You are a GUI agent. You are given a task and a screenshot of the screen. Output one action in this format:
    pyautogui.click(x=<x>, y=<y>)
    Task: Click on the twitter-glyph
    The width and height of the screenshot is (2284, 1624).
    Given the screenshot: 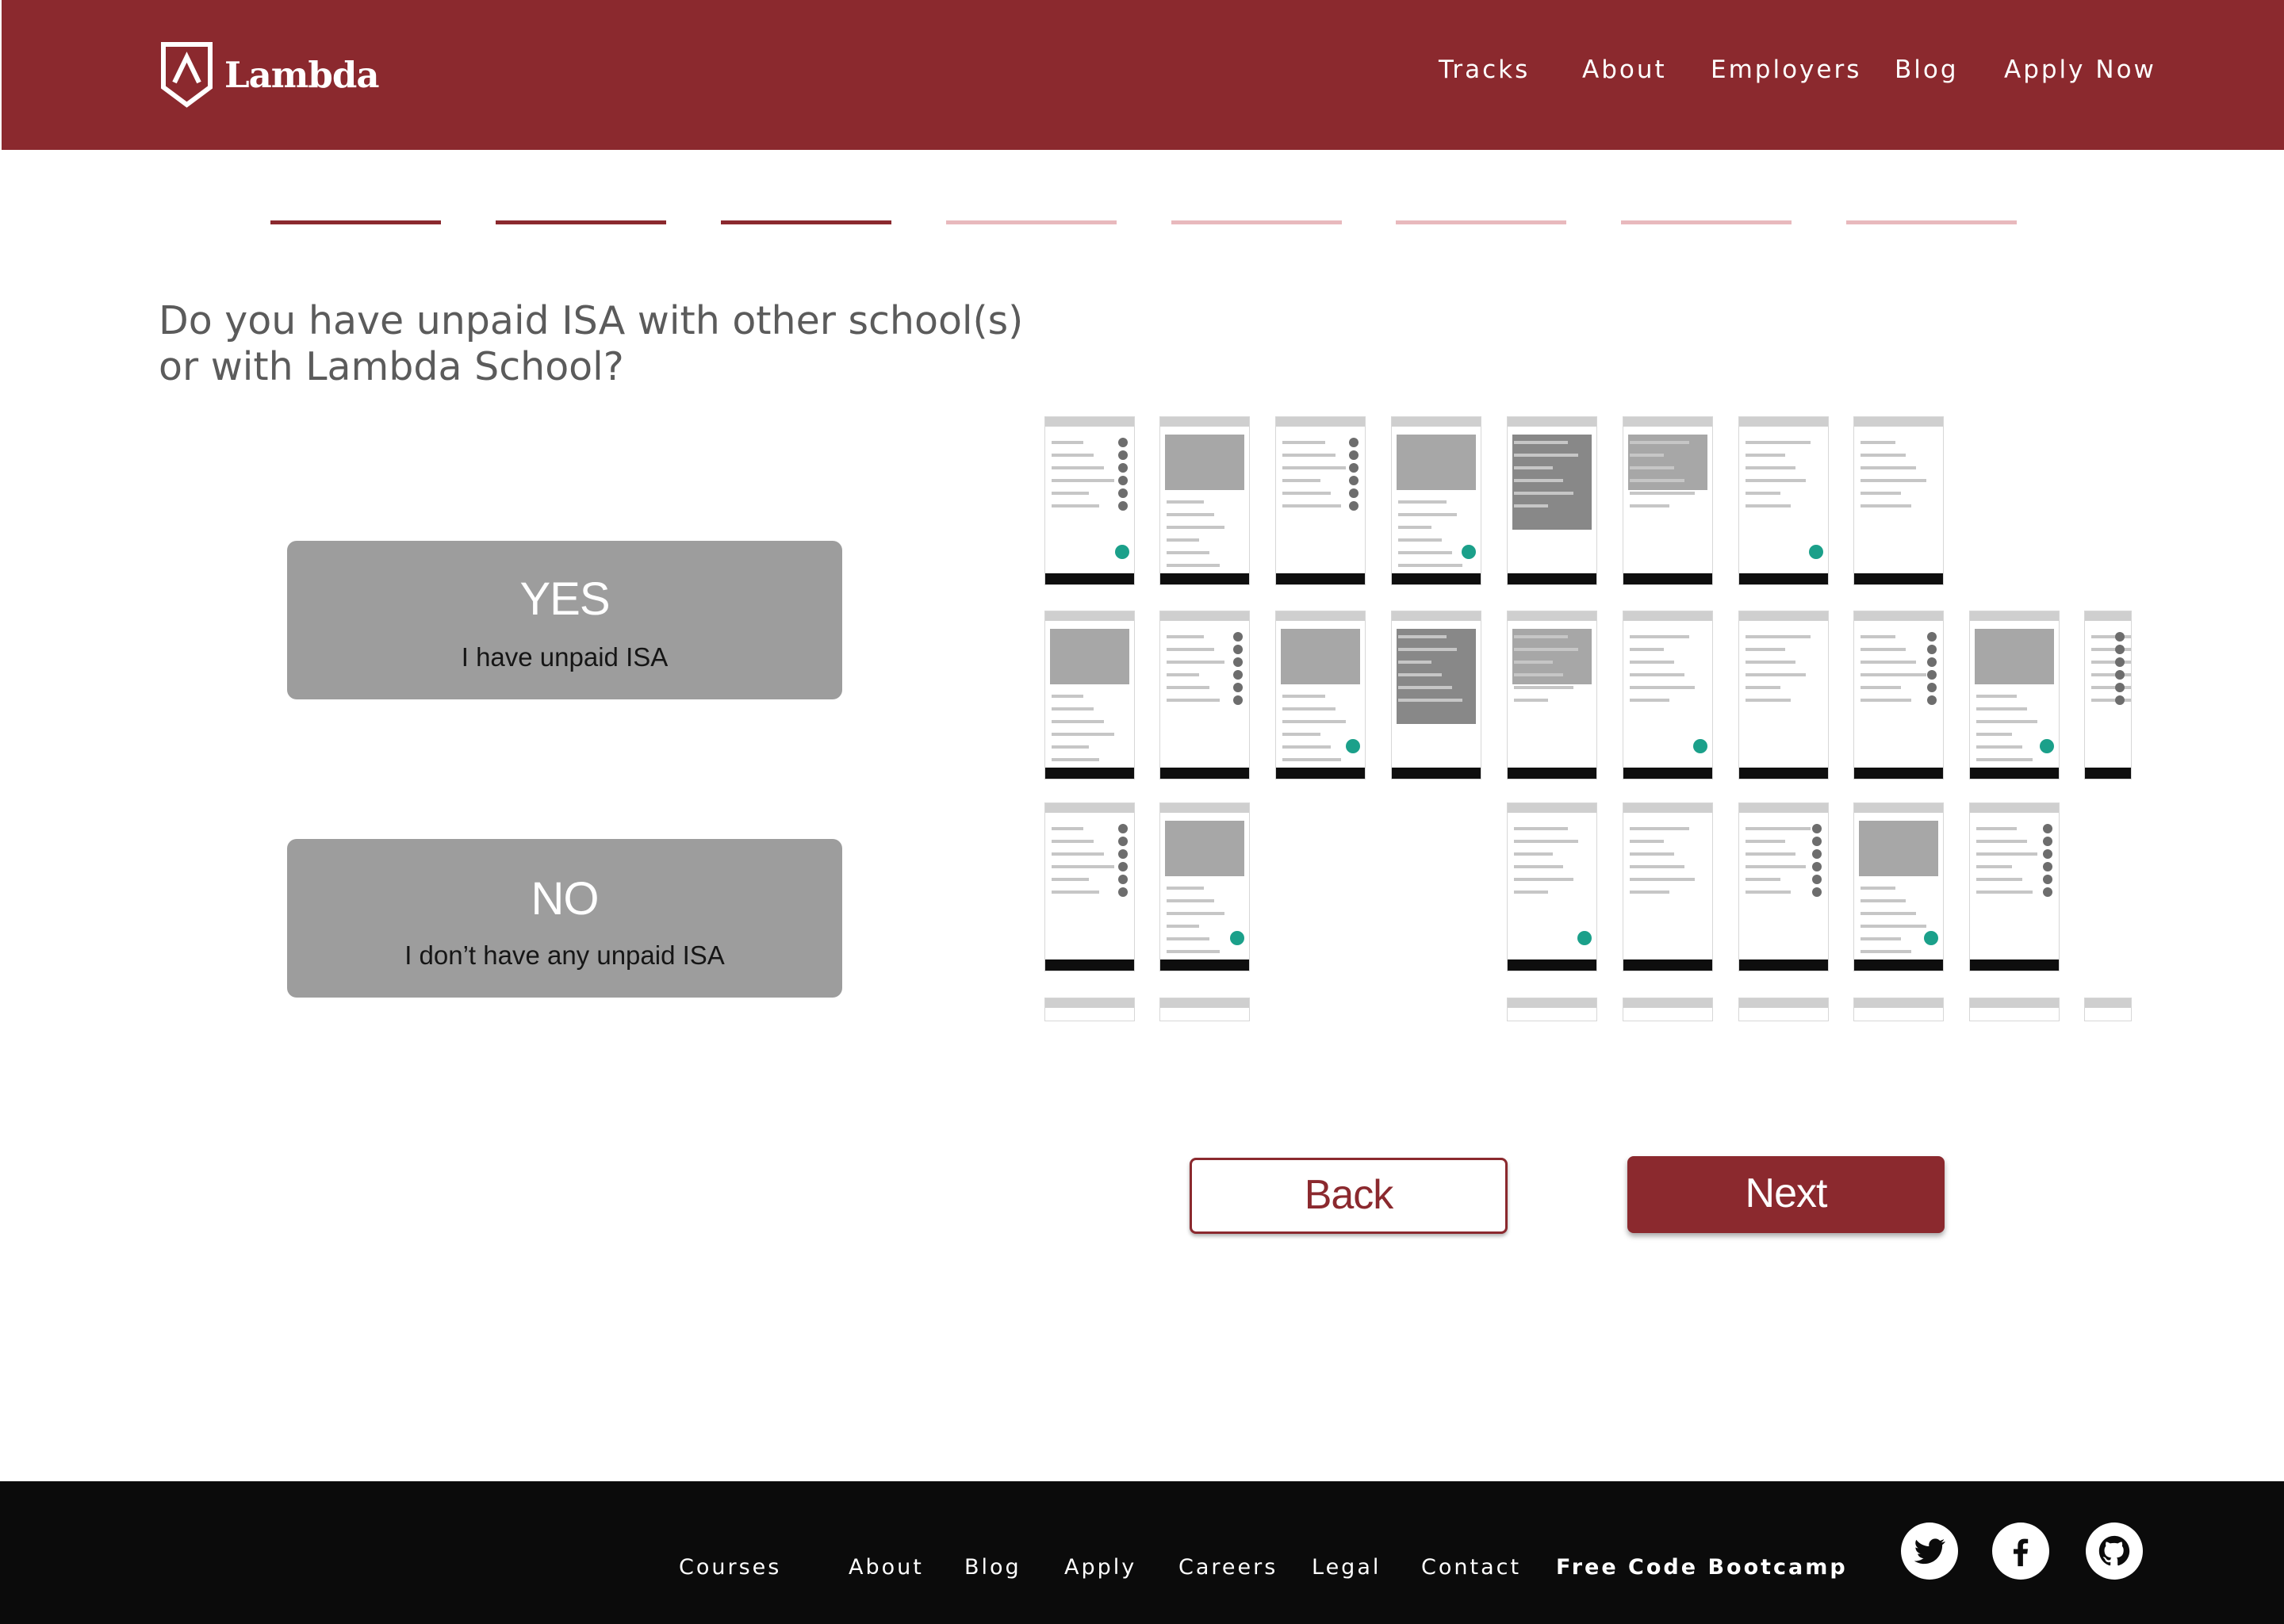 What is the action you would take?
    pyautogui.click(x=1929, y=1551)
    